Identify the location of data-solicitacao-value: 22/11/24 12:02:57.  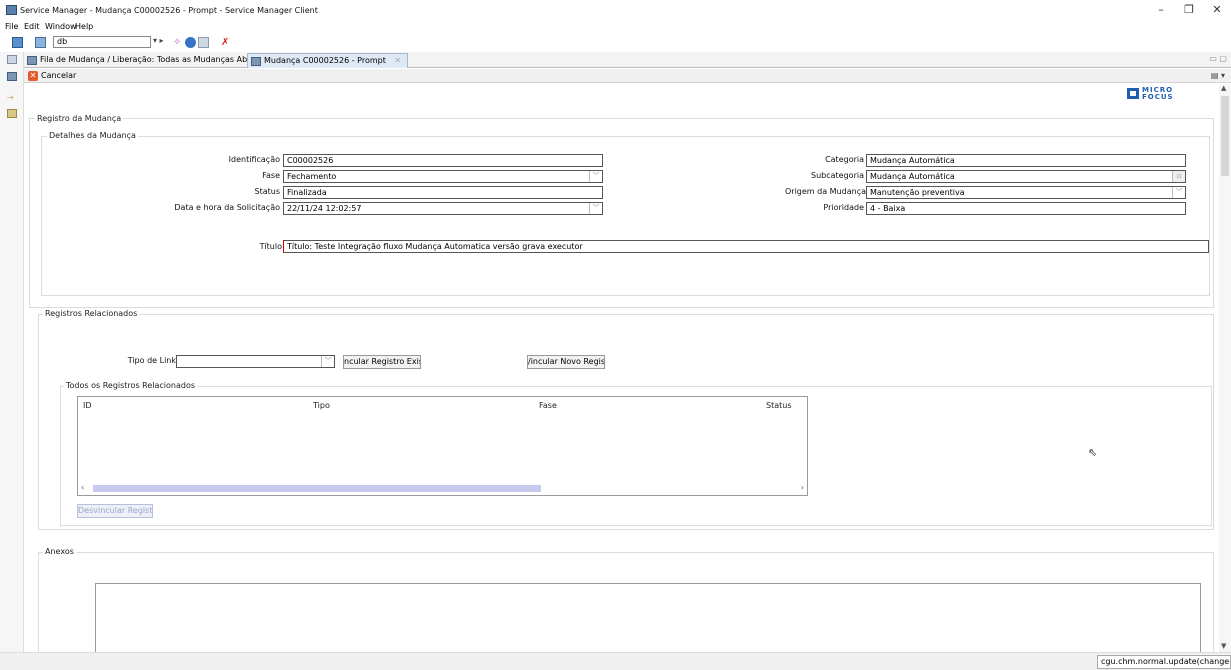
(324, 208).